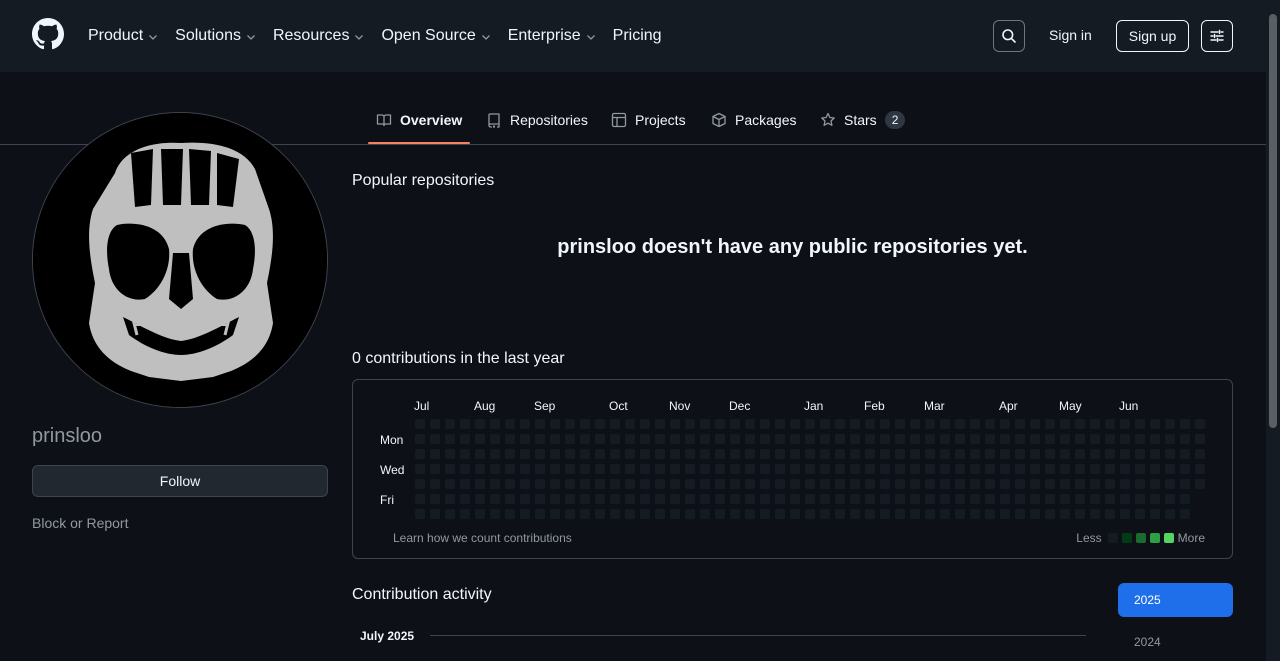 The width and height of the screenshot is (1280, 661). Describe the element at coordinates (319, 36) in the screenshot. I see `nav-resources: Resources` at that location.